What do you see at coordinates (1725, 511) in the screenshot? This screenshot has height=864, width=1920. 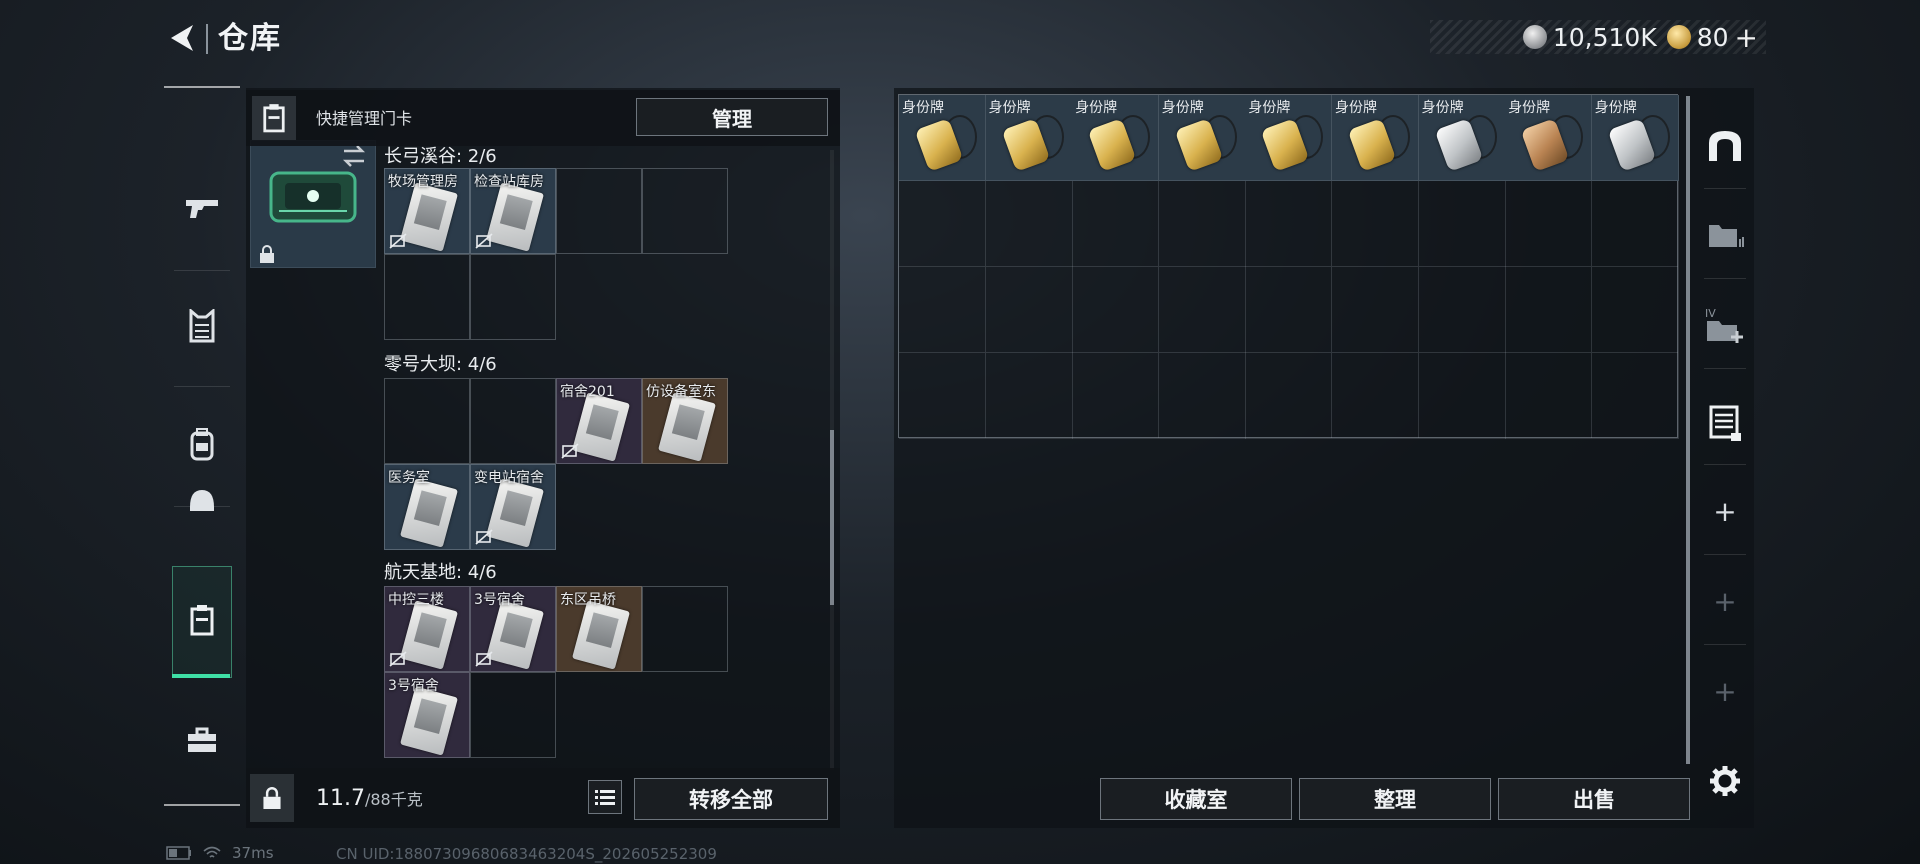 I see `add-tab-button: +` at bounding box center [1725, 511].